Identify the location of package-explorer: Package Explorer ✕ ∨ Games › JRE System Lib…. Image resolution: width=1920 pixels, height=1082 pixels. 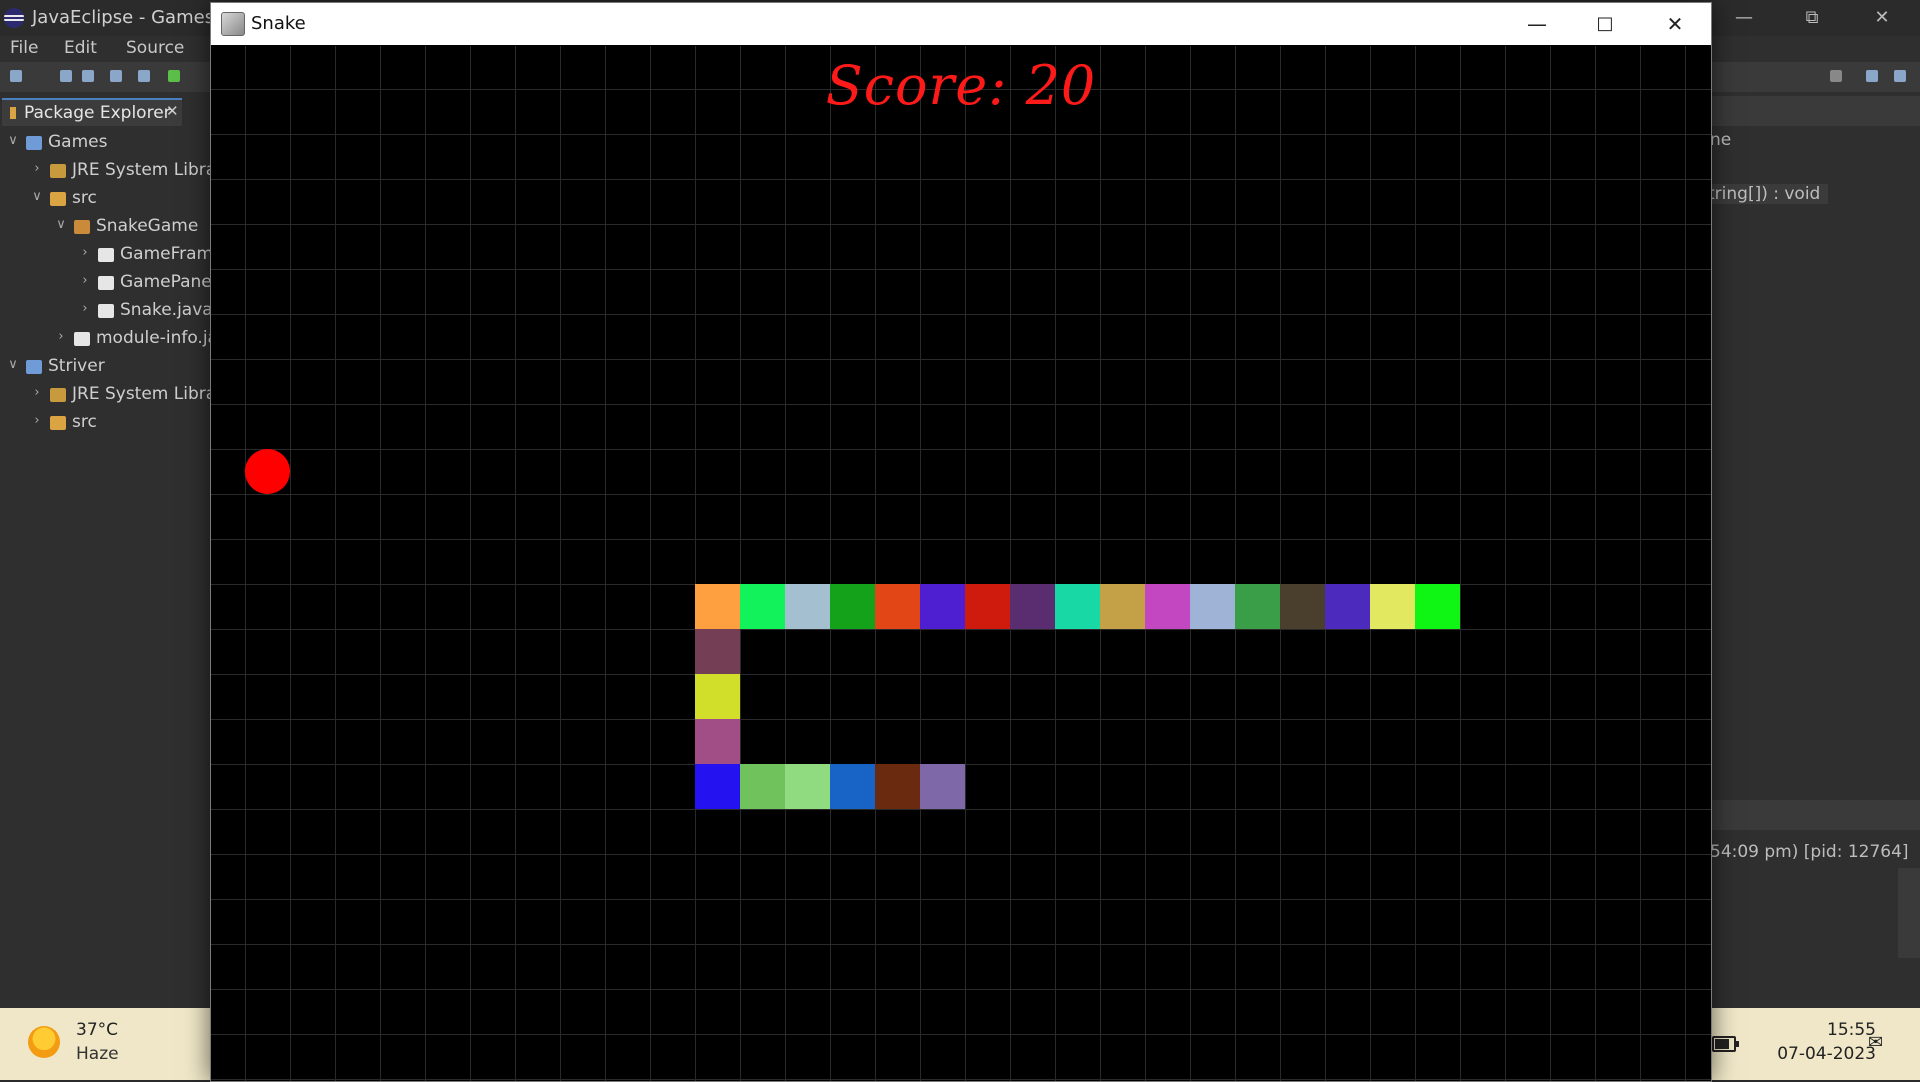
(111, 539).